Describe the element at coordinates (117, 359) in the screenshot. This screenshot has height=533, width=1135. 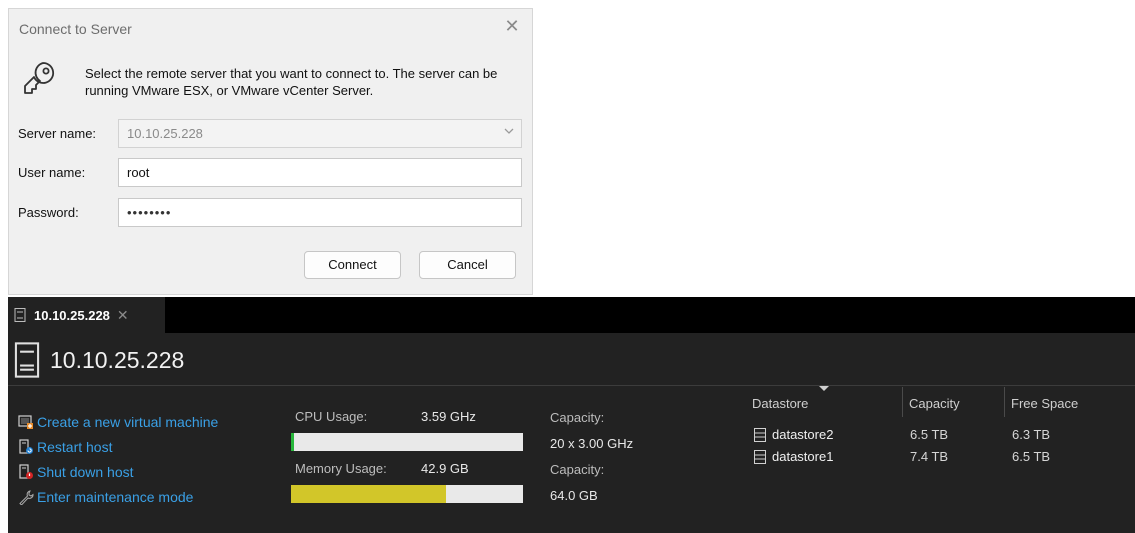
I see `page-title: 10.10.25.228` at that location.